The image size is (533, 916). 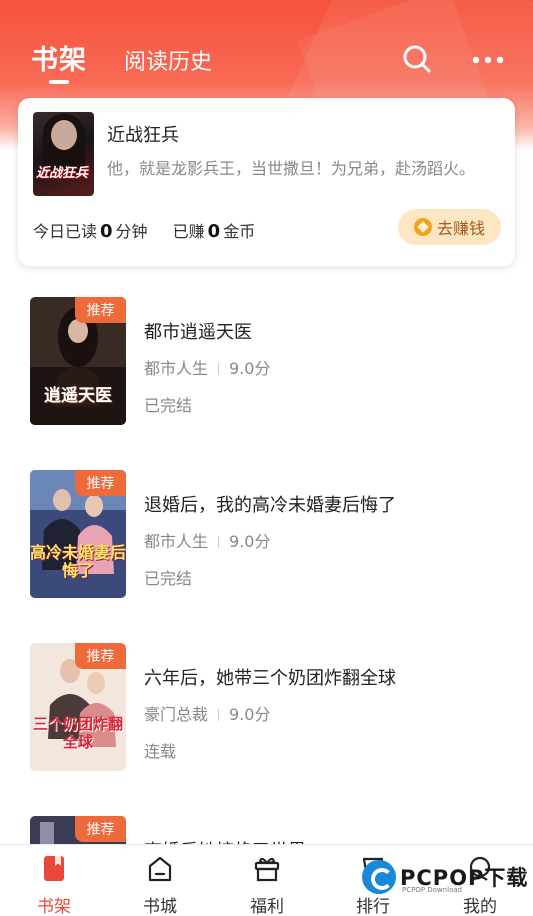 What do you see at coordinates (160, 751) in the screenshot?
I see `book-status: 连载` at bounding box center [160, 751].